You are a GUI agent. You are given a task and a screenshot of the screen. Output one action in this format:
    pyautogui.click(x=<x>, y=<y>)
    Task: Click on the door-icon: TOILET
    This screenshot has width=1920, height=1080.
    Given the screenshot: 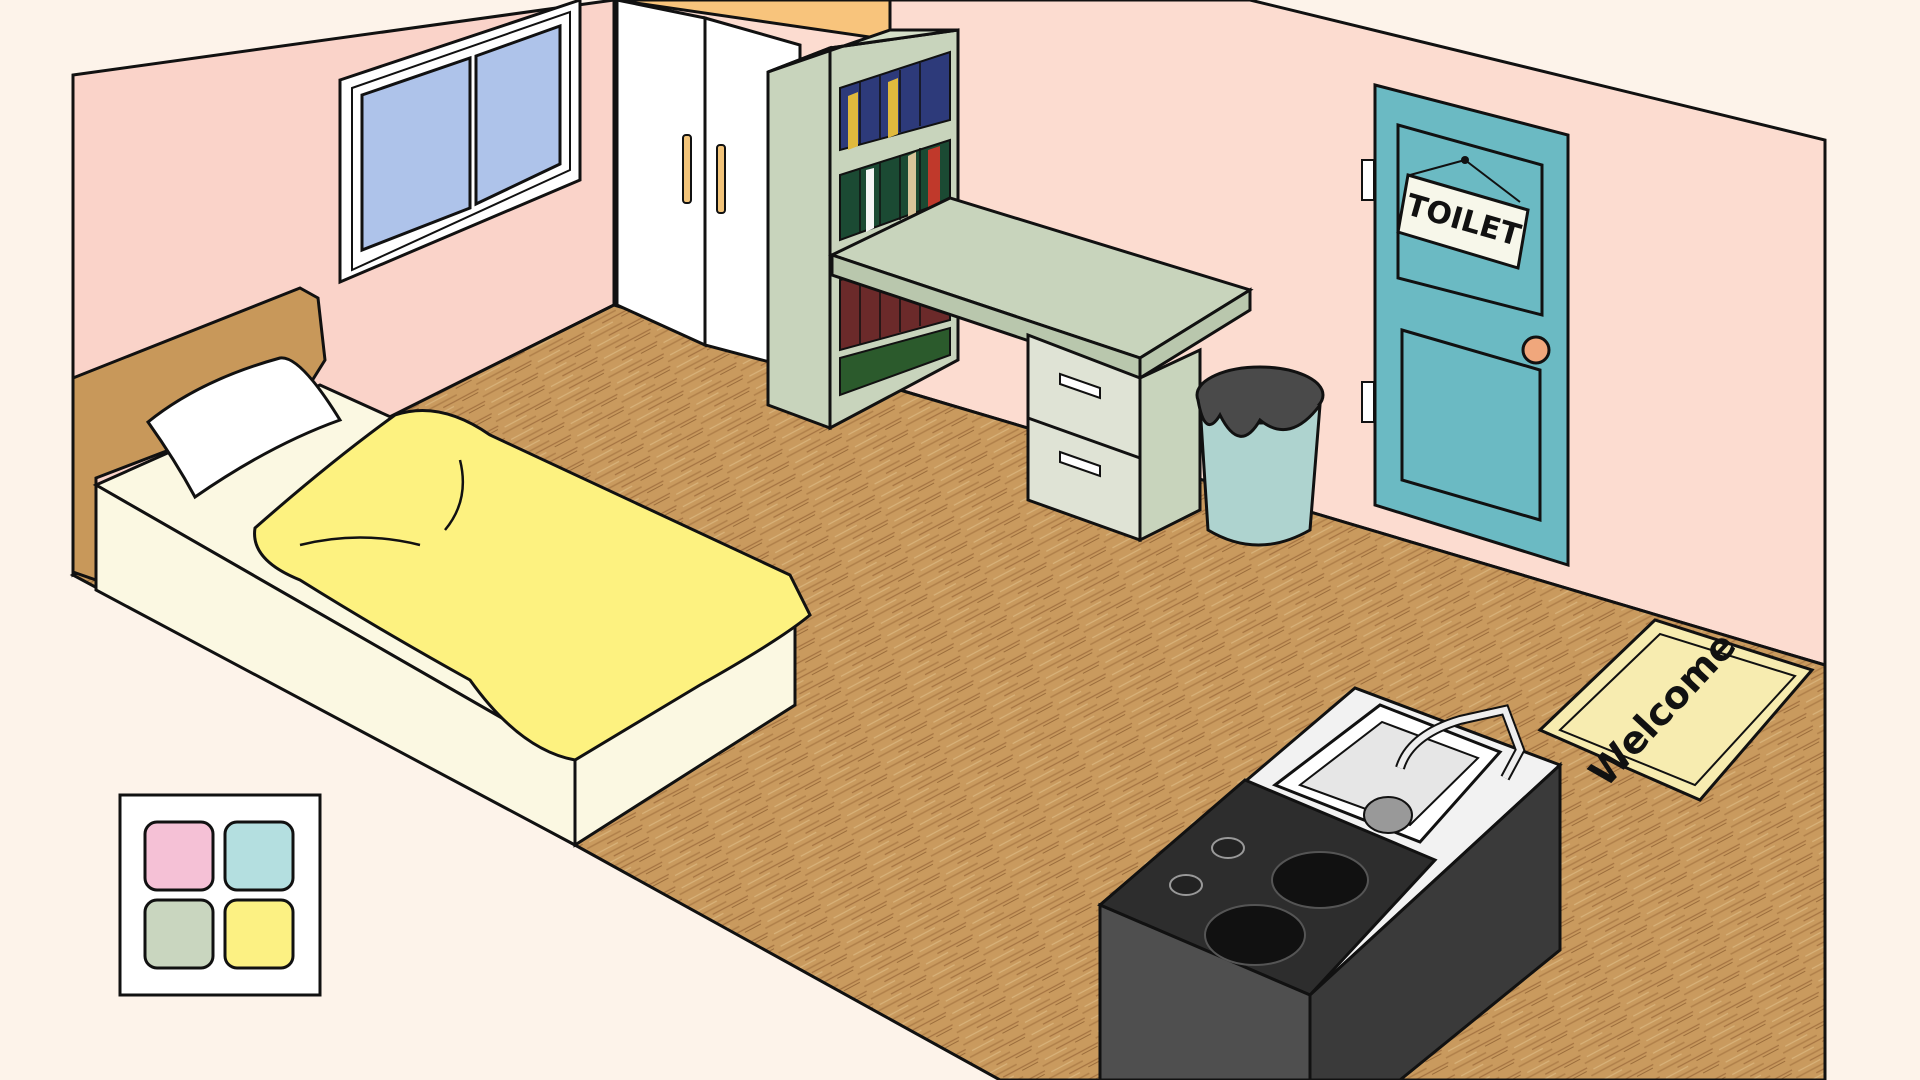 What is the action you would take?
    pyautogui.click(x=1465, y=325)
    